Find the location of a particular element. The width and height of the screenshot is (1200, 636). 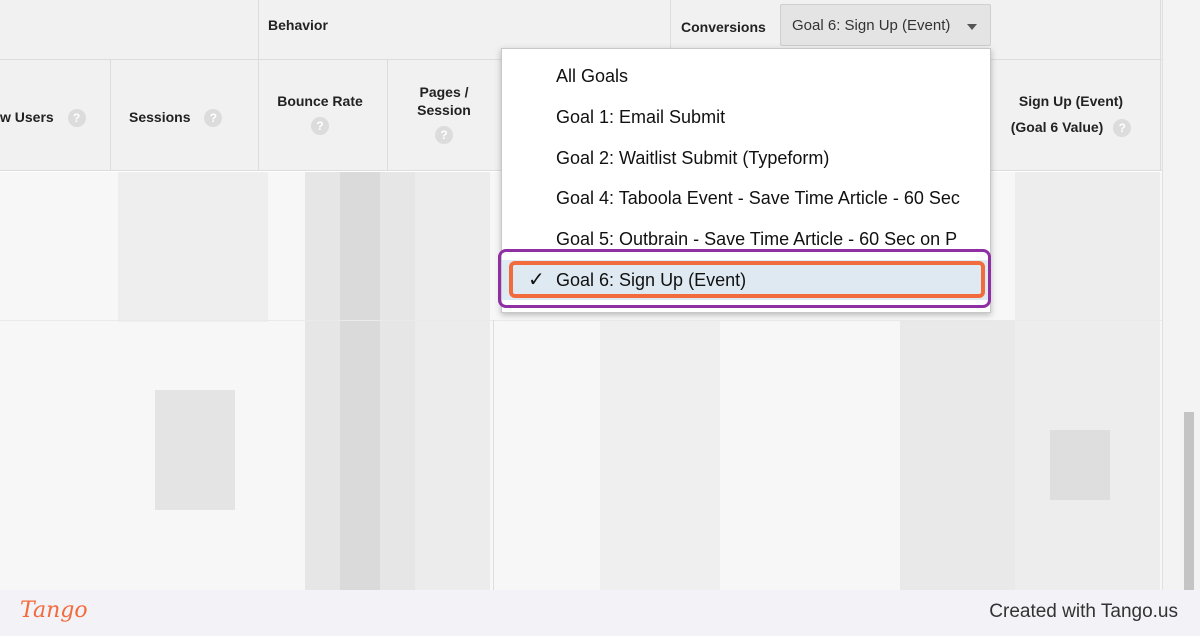

dropdown-item-goal-1: Goal 1: Email Submit is located at coordinates (746, 117).